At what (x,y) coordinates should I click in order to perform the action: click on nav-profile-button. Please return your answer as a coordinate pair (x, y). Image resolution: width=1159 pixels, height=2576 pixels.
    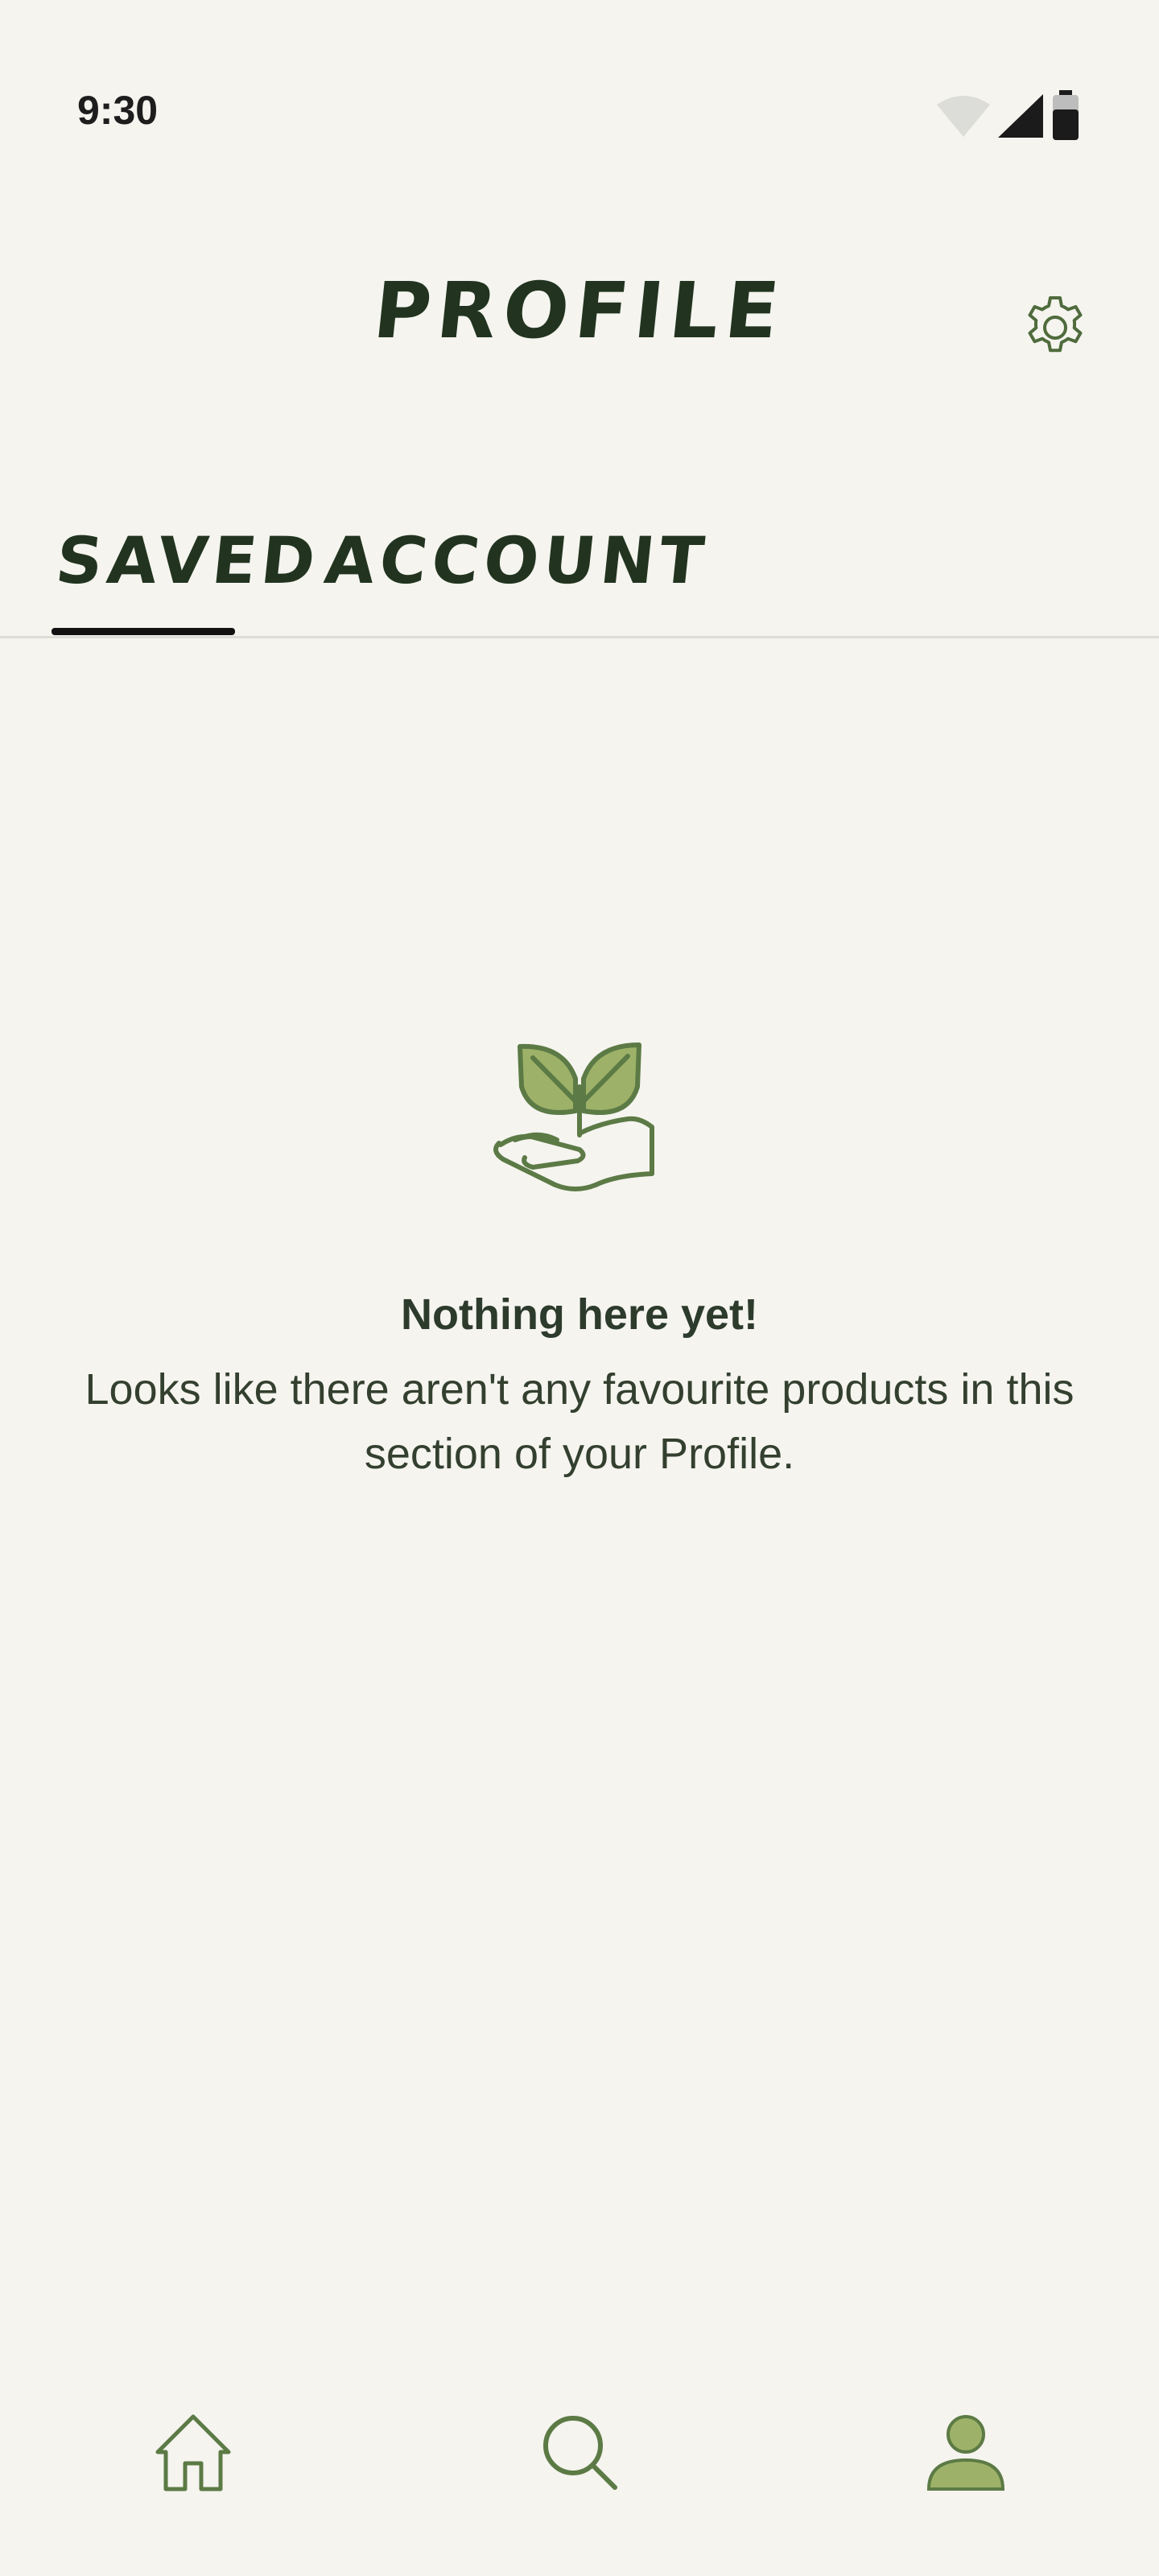
    Looking at the image, I should click on (966, 2453).